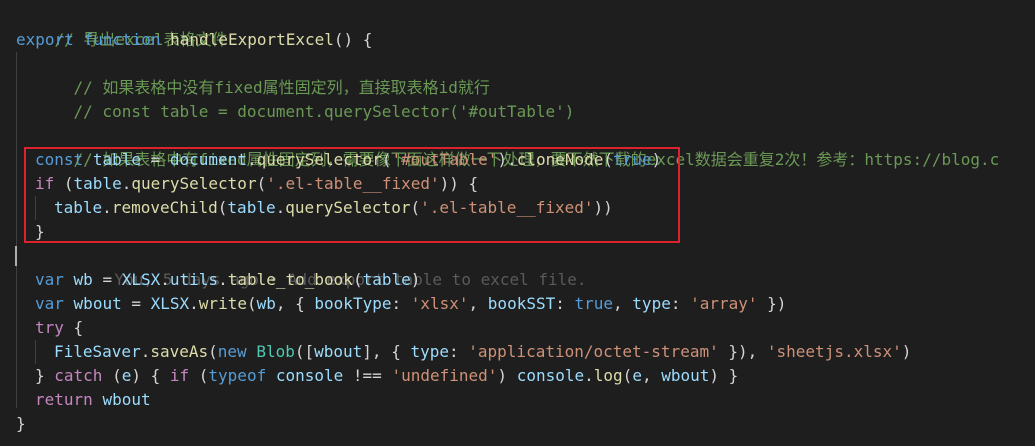 Image resolution: width=1035 pixels, height=446 pixels. I want to click on class-name: Blob, so click(275, 351).